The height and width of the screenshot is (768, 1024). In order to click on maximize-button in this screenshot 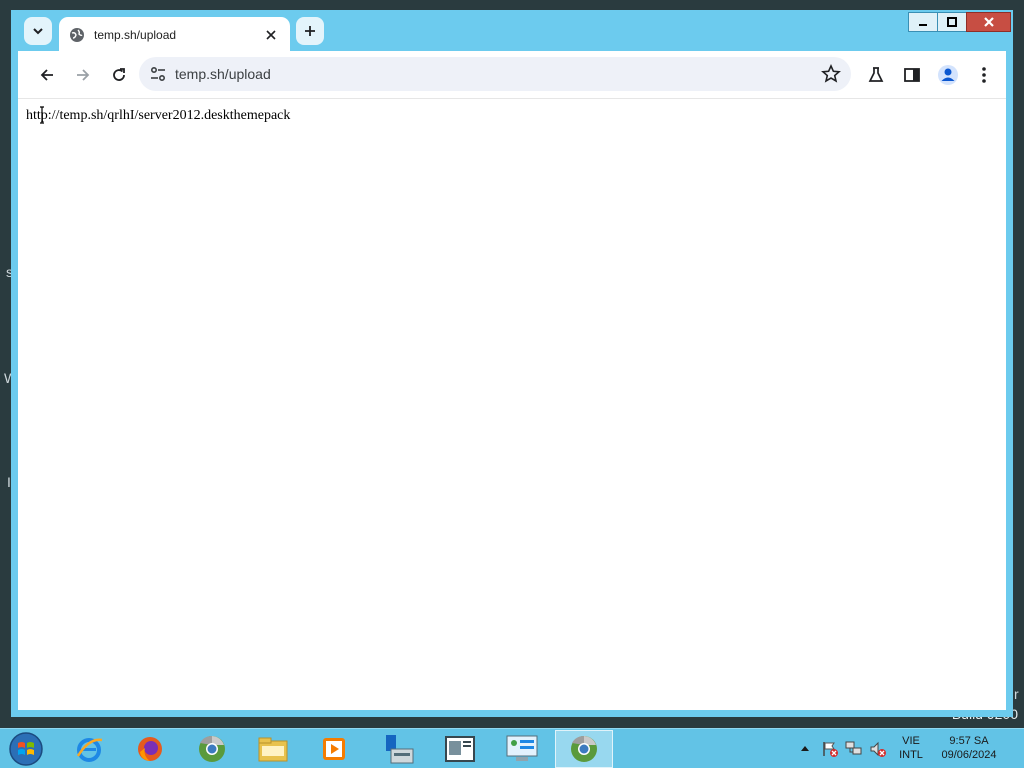, I will do `click(952, 22)`.